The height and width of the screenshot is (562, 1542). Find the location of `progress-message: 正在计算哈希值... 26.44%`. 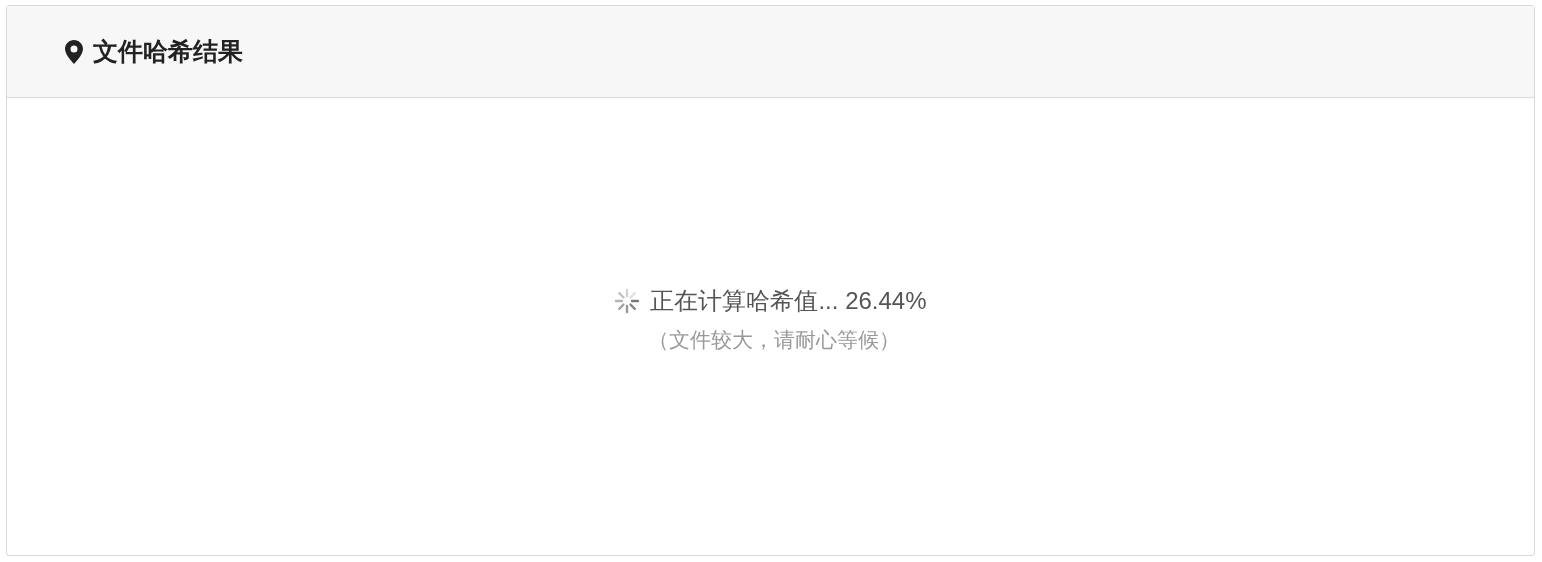

progress-message: 正在计算哈希值... 26.44% is located at coordinates (788, 301).